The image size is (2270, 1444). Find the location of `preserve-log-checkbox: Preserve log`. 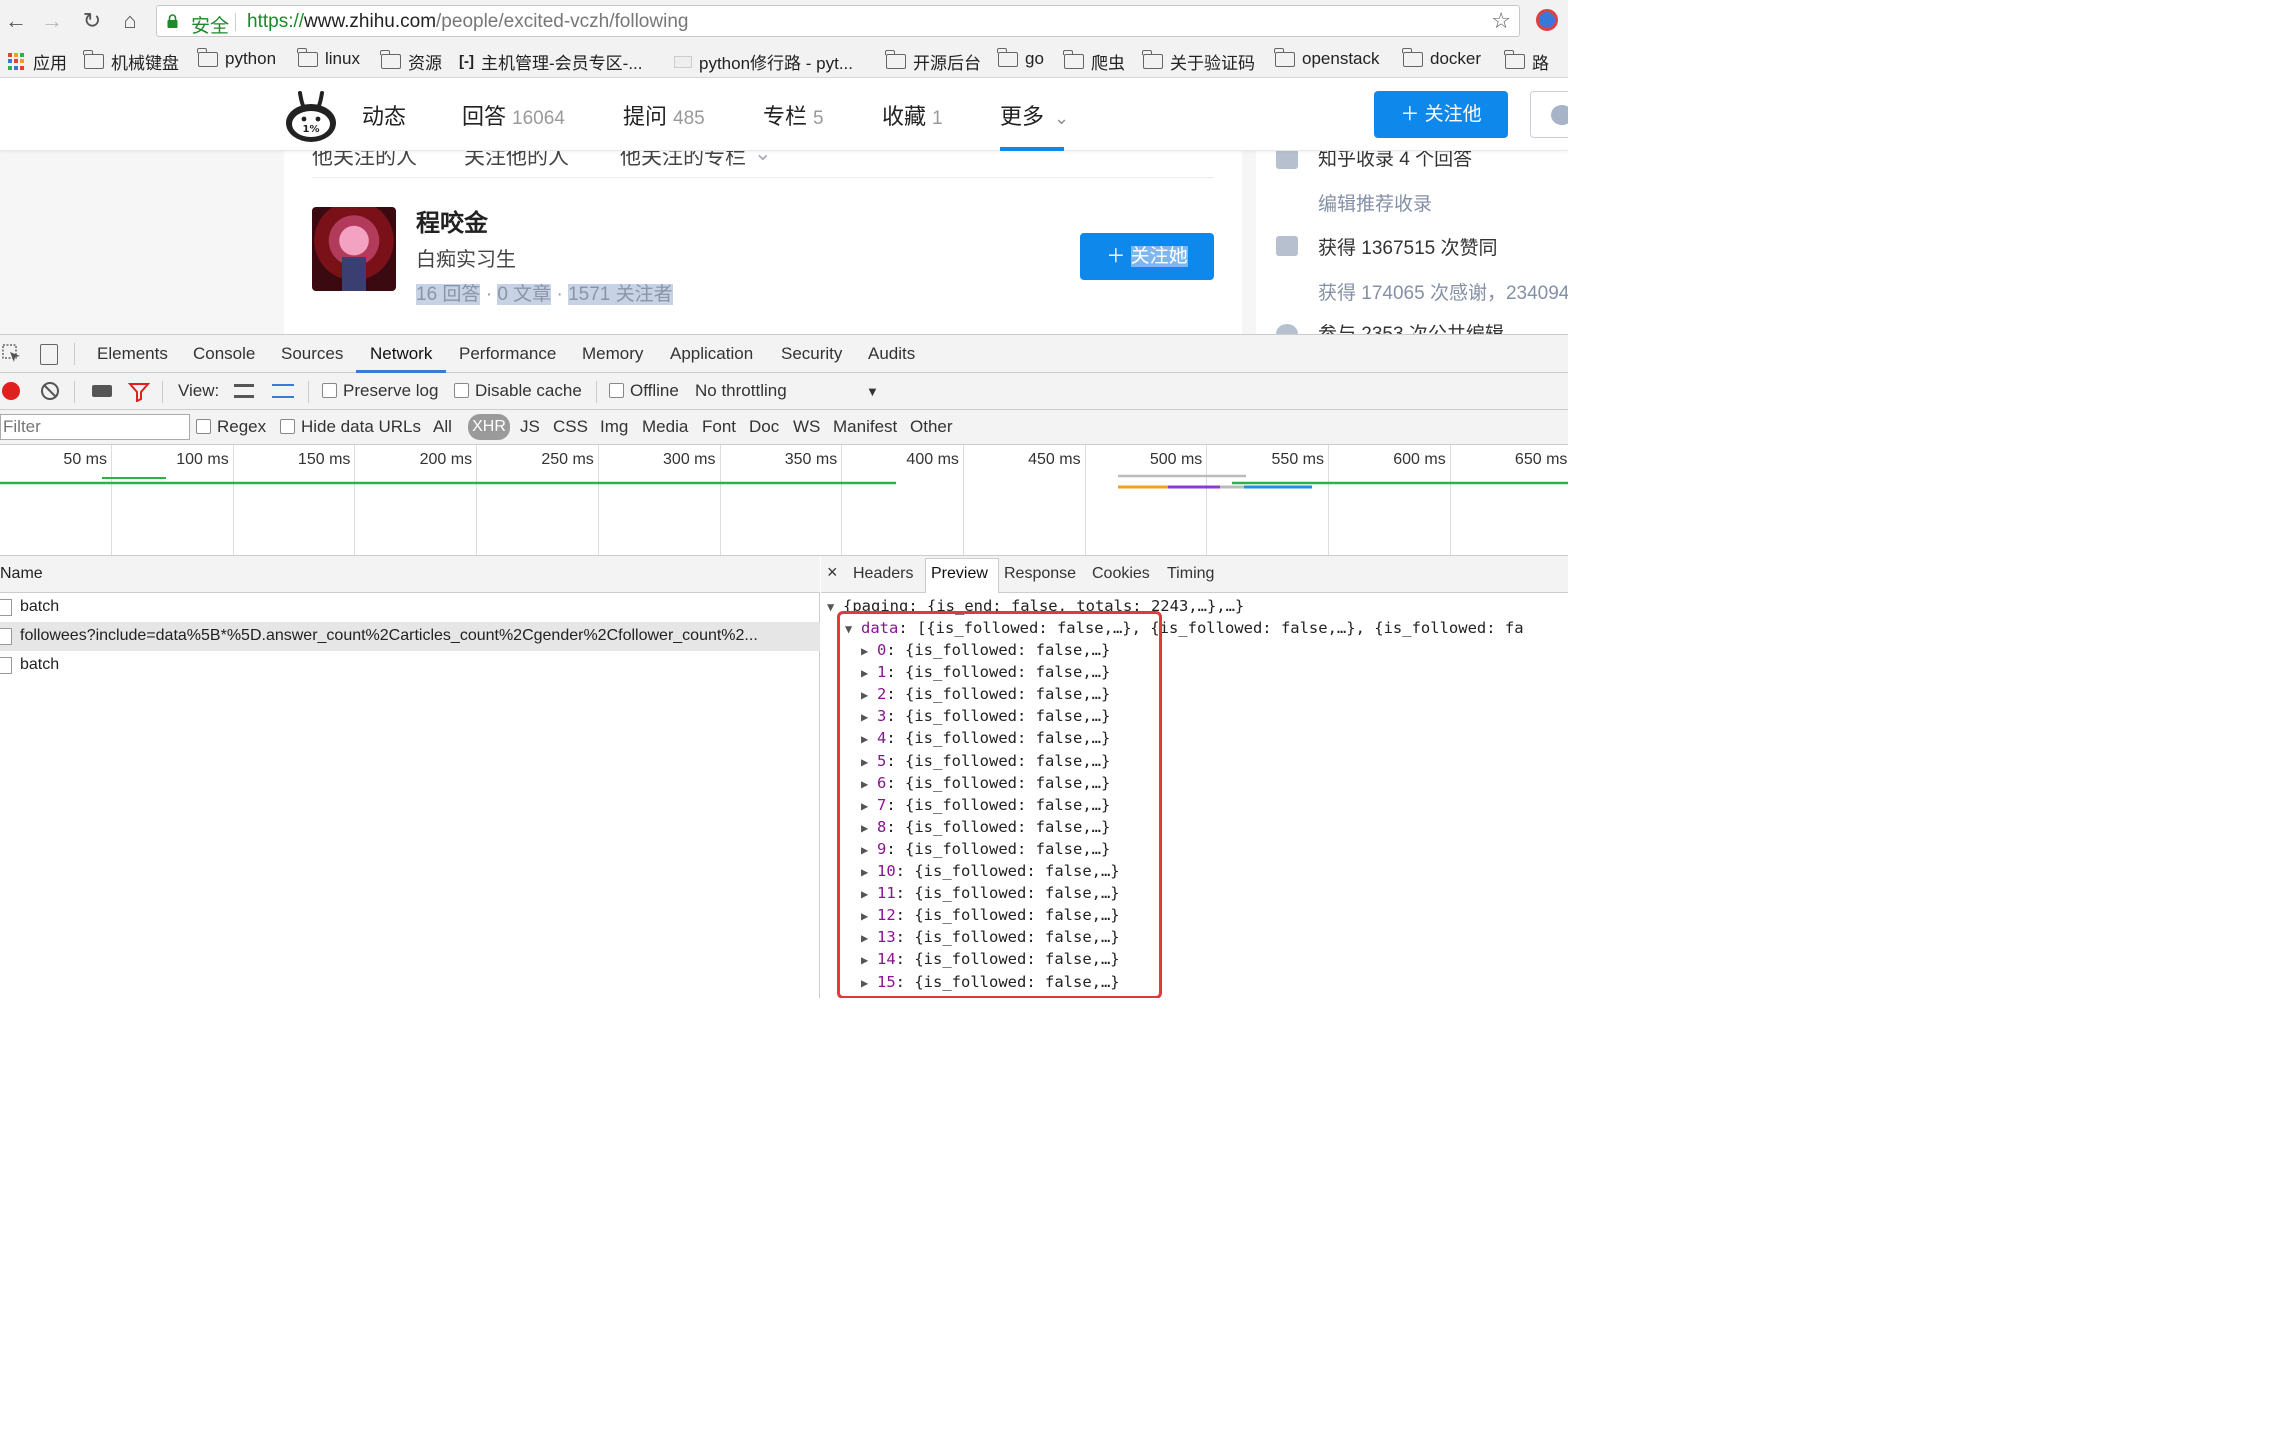

preserve-log-checkbox: Preserve log is located at coordinates (380, 391).